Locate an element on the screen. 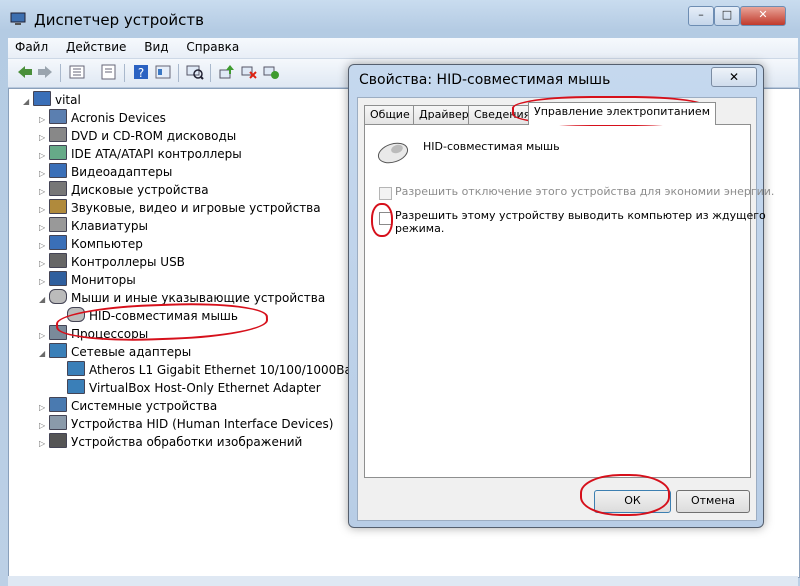  tree-node-item-15: VirtualBox Host-Only Ethernet Adapter is located at coordinates (189, 387).